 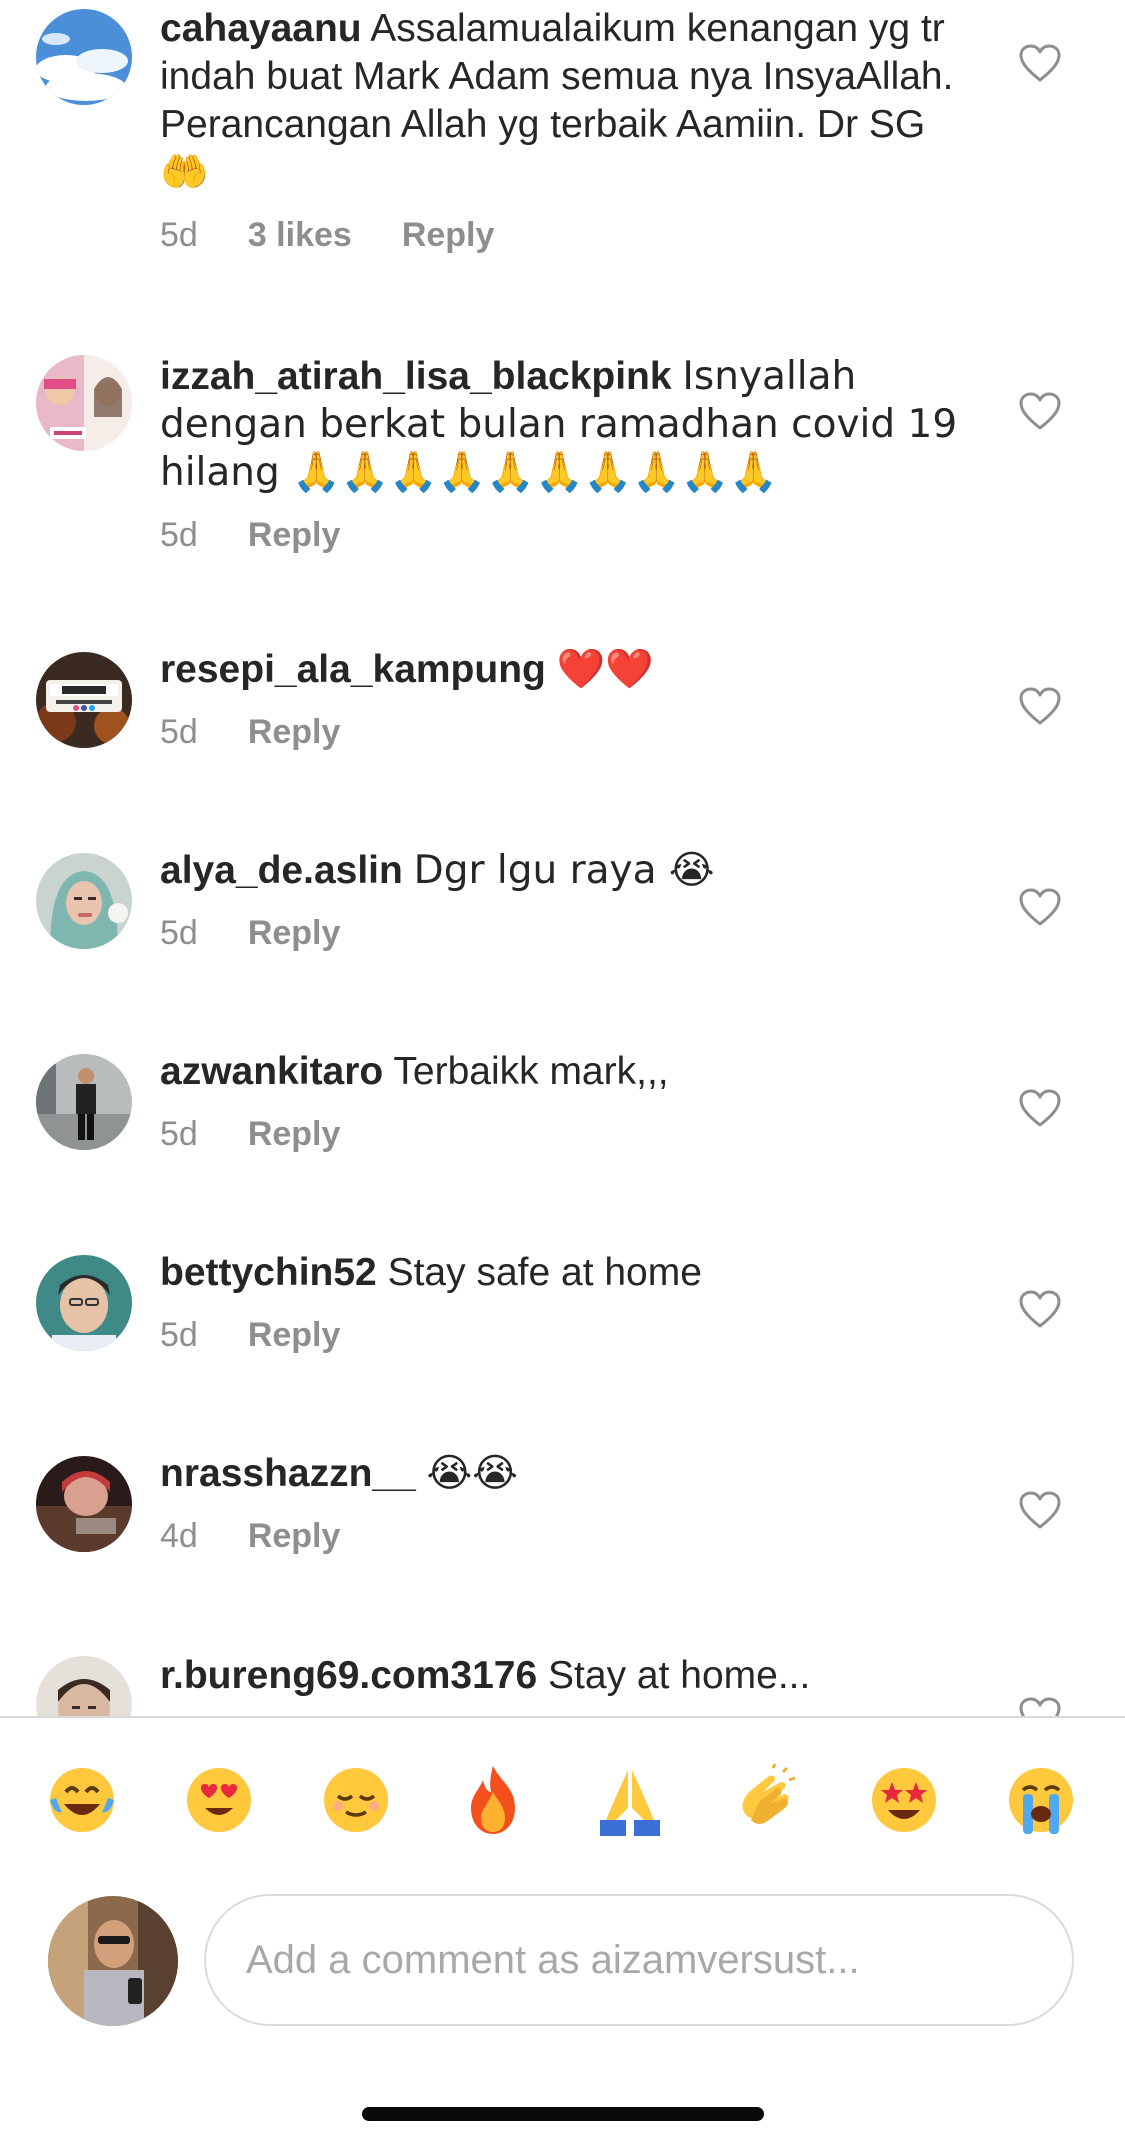 What do you see at coordinates (1041, 1800) in the screenshot?
I see `loudly-crying-emoji` at bounding box center [1041, 1800].